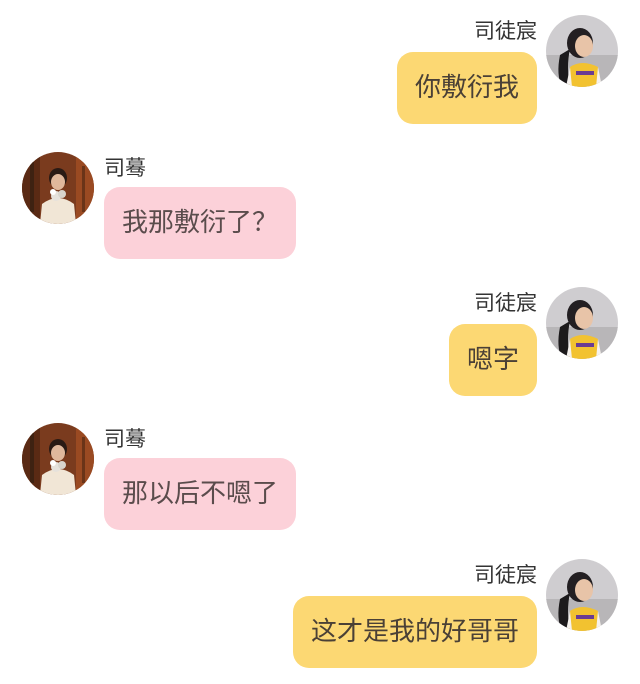 The image size is (640, 684). What do you see at coordinates (200, 223) in the screenshot?
I see `message-bubble: 我那敷衍了？` at bounding box center [200, 223].